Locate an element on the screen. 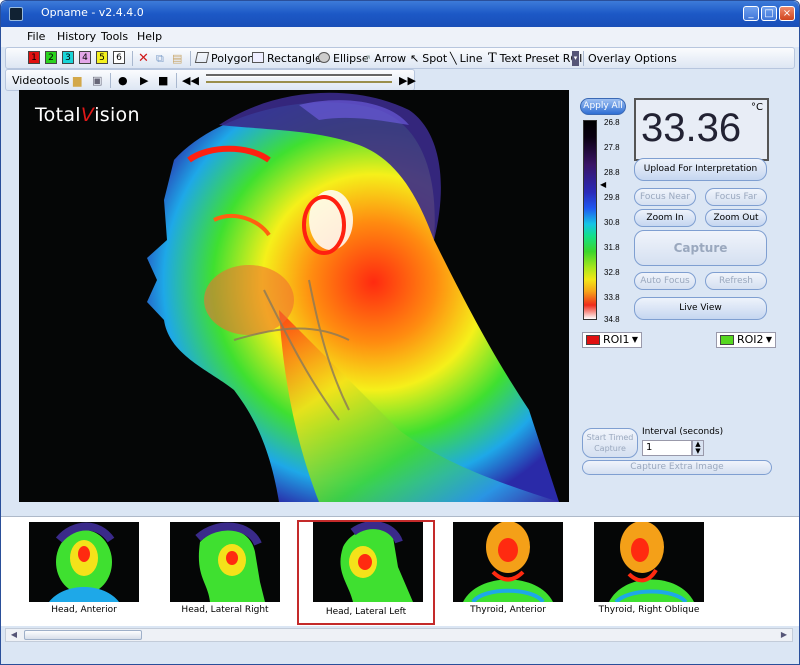  play-icon: ▶ is located at coordinates (144, 80).